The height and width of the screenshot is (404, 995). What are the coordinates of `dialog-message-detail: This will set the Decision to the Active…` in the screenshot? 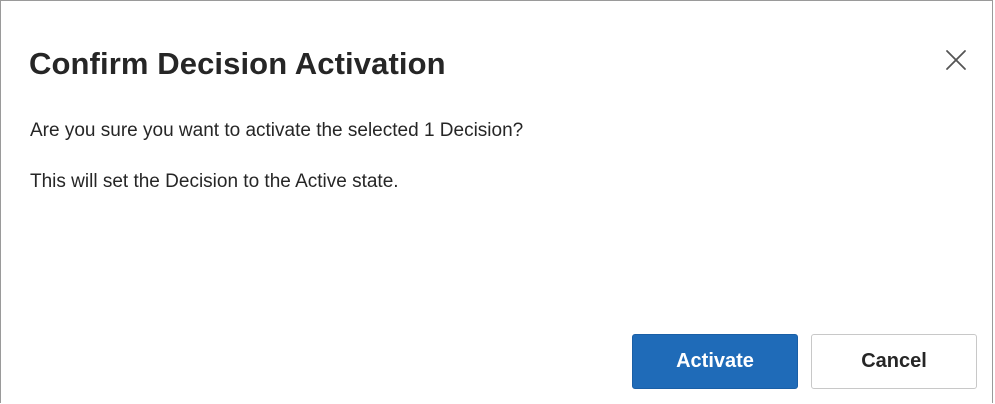 It's located at (214, 181).